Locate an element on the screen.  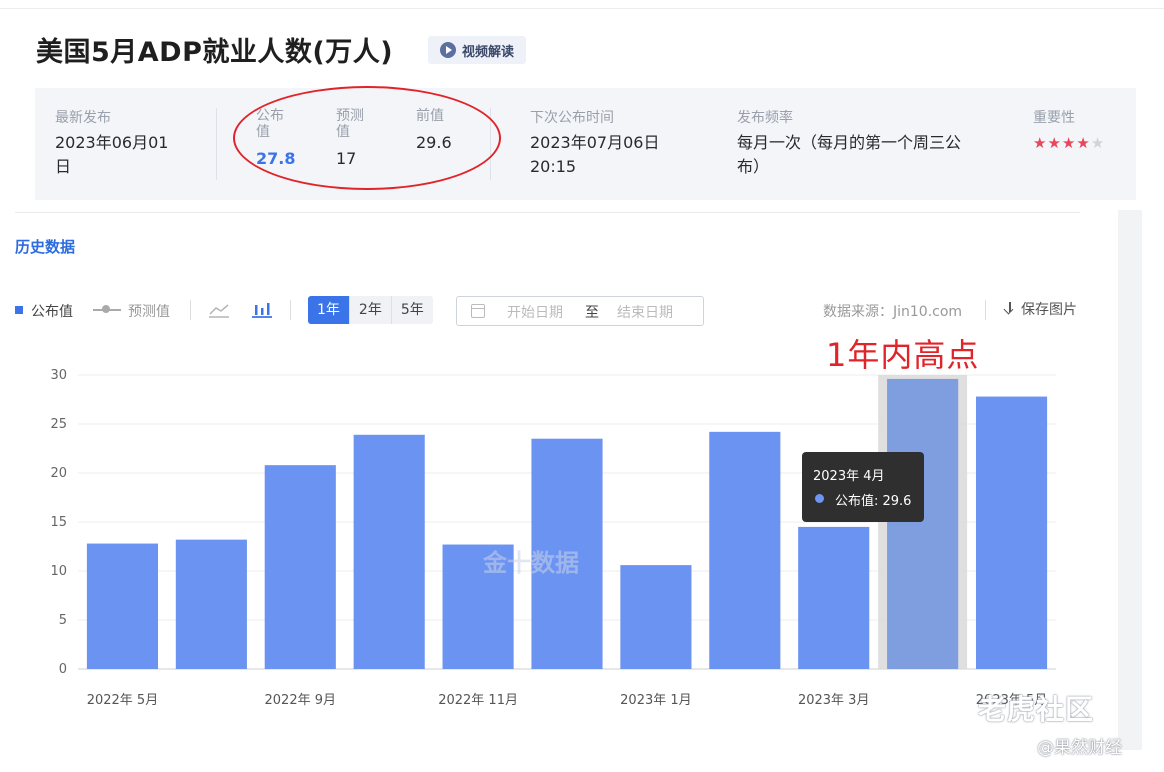
calendar-icon is located at coordinates (478, 311).